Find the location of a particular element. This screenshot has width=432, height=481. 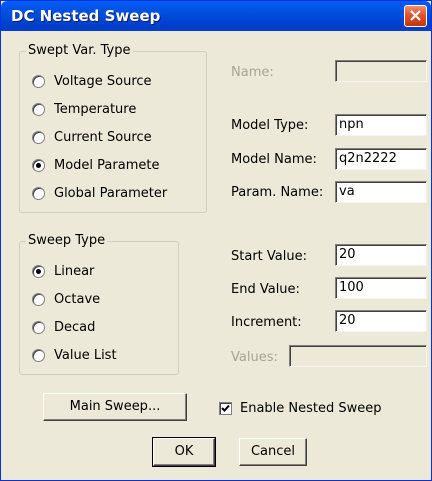

close-icon is located at coordinates (415, 15).